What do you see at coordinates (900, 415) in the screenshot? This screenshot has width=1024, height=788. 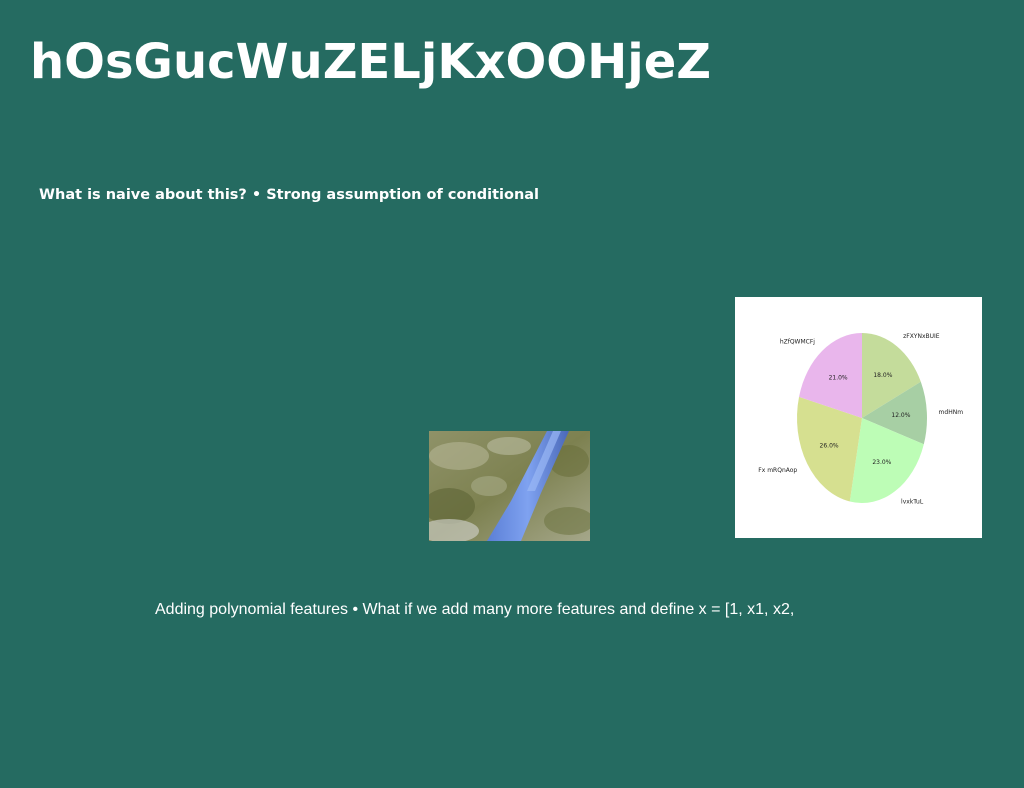 I see `pie-slice-percent: 12.0%` at bounding box center [900, 415].